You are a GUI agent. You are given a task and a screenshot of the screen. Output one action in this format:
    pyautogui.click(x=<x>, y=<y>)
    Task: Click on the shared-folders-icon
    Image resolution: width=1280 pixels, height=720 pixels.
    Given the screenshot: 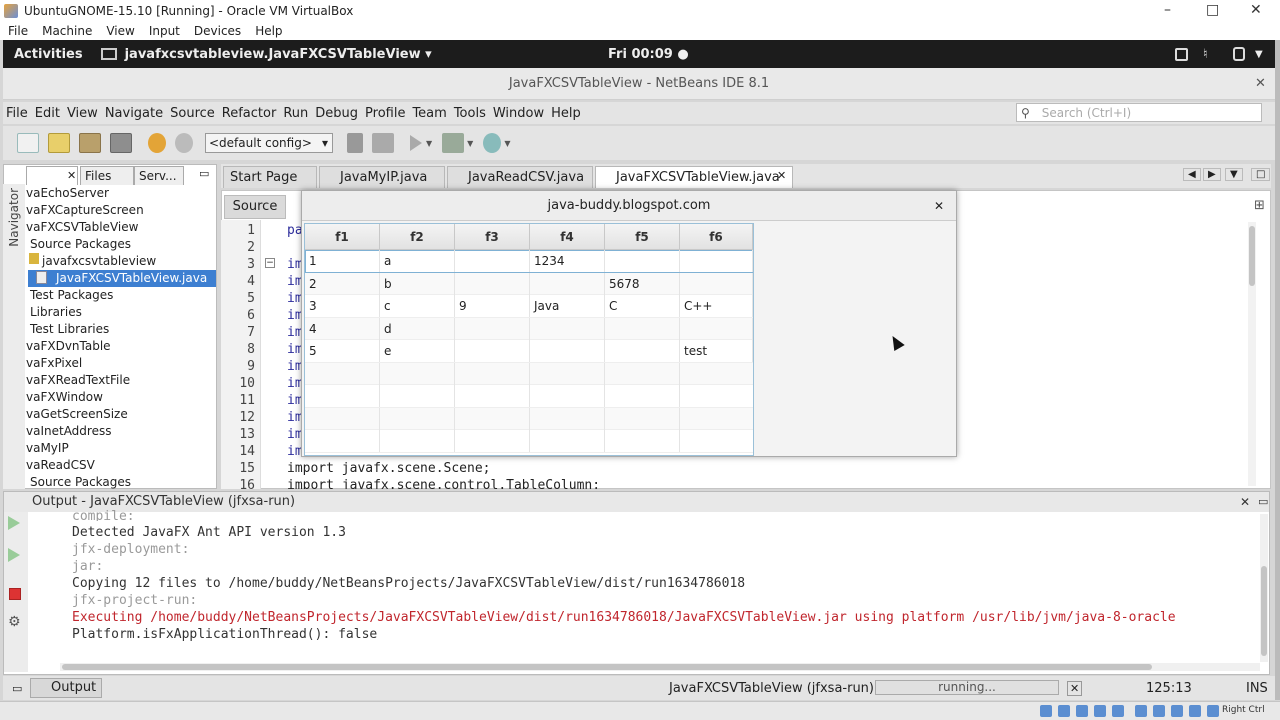 What is the action you would take?
    pyautogui.click(x=1141, y=711)
    